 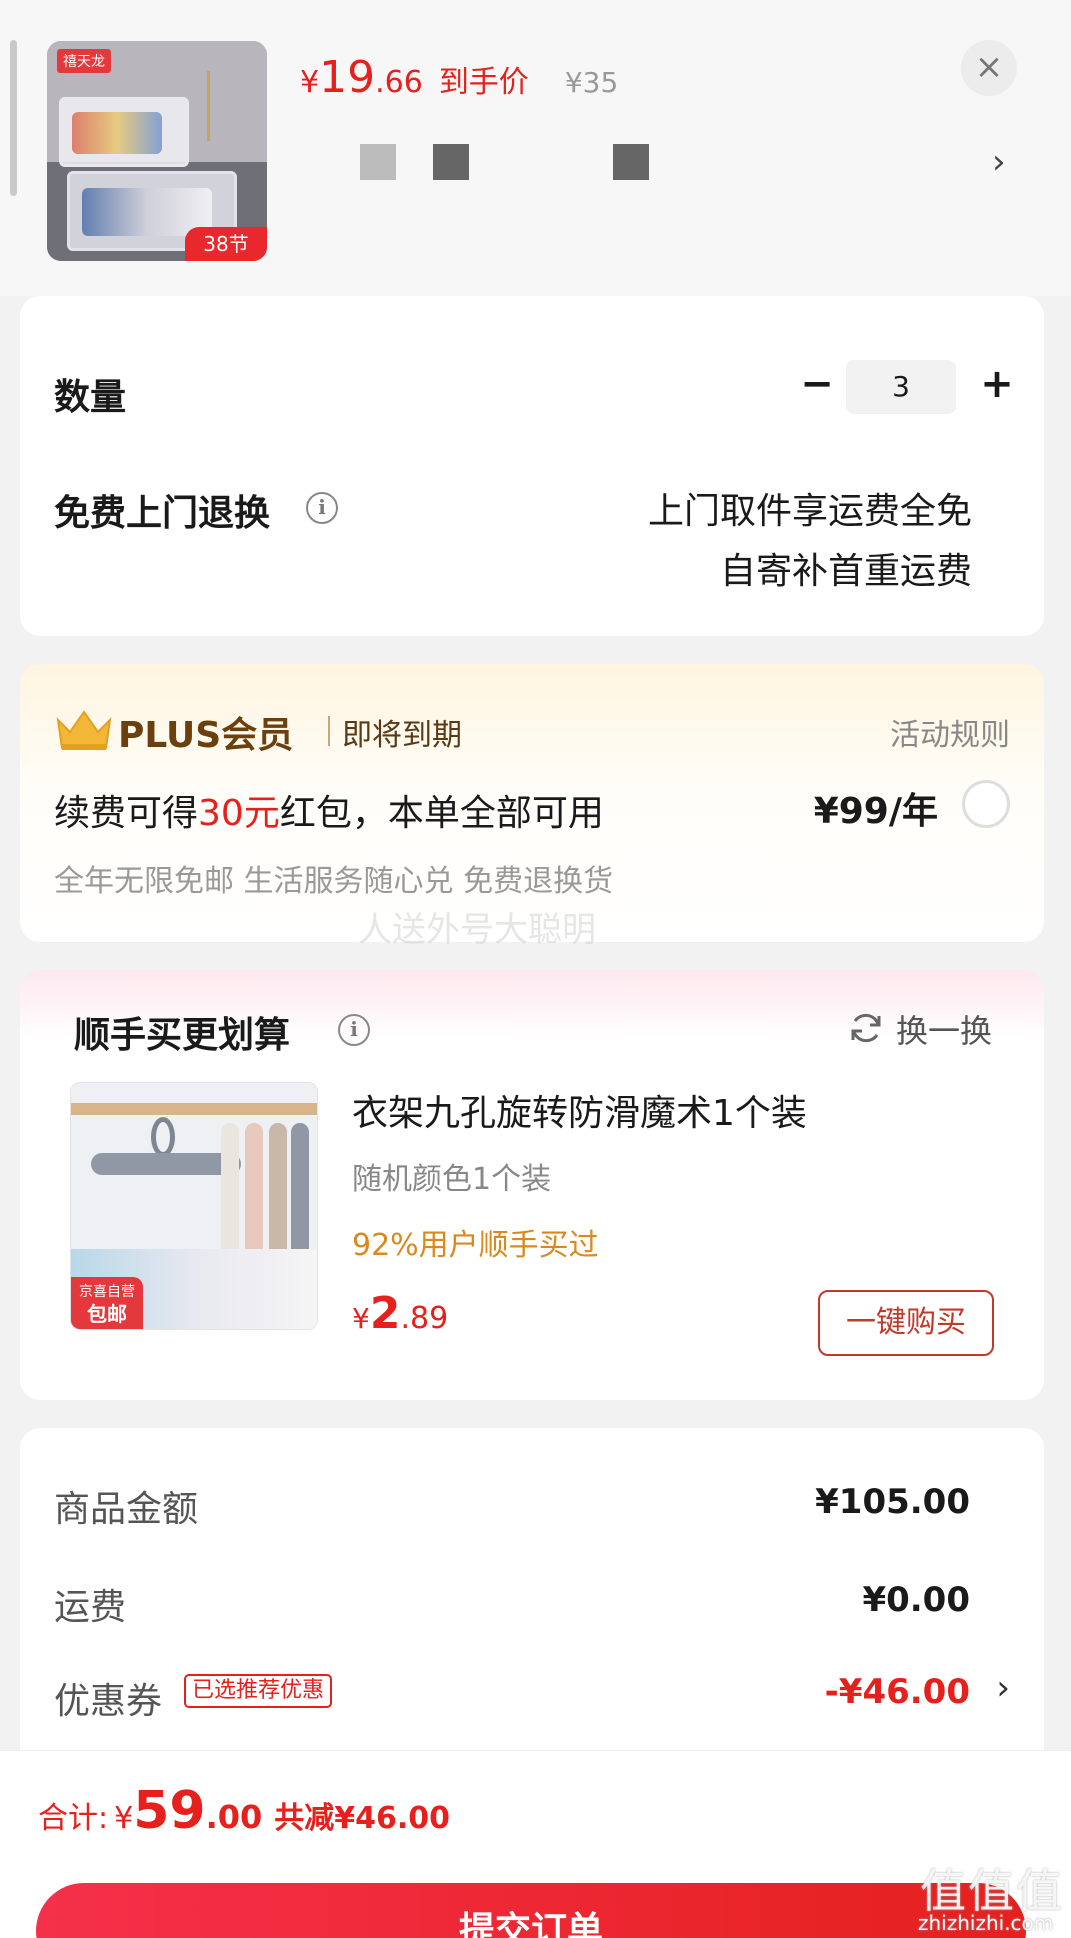 What do you see at coordinates (402, 735) in the screenshot?
I see `plus-expire-text: 即将到期` at bounding box center [402, 735].